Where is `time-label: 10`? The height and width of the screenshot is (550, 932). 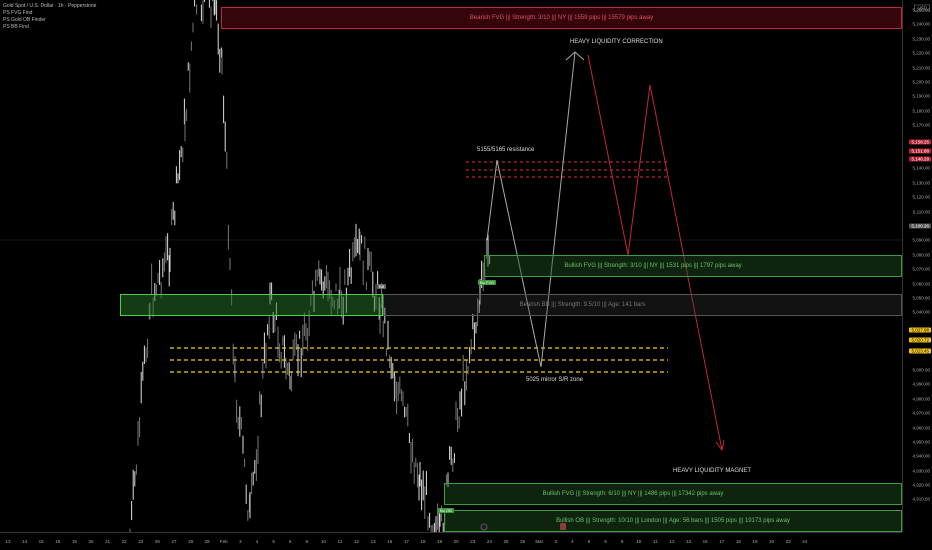 time-label: 10 is located at coordinates (323, 541).